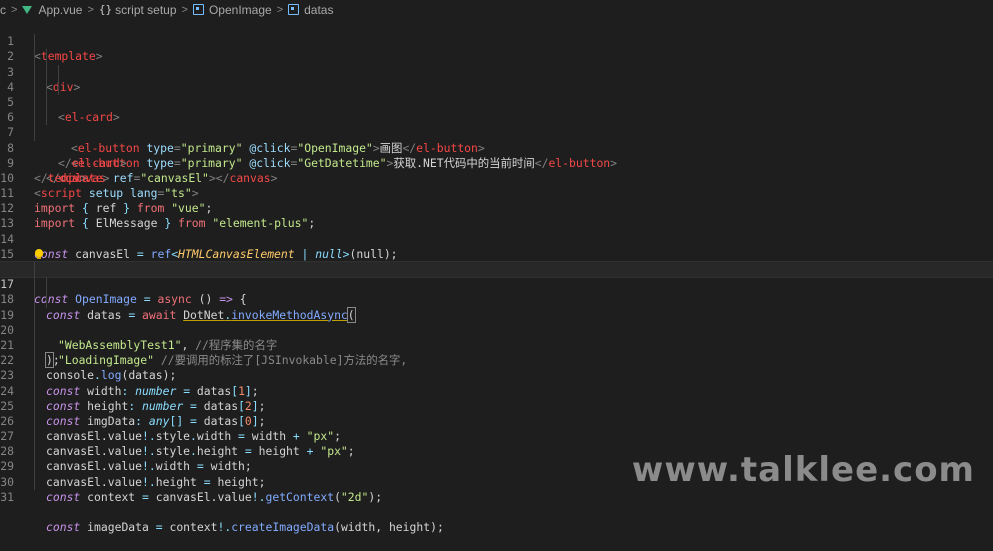 The image size is (993, 551). Describe the element at coordinates (496, 398) in the screenshot. I see `code-line: 24 const imgData: any[] = datas[0];` at that location.